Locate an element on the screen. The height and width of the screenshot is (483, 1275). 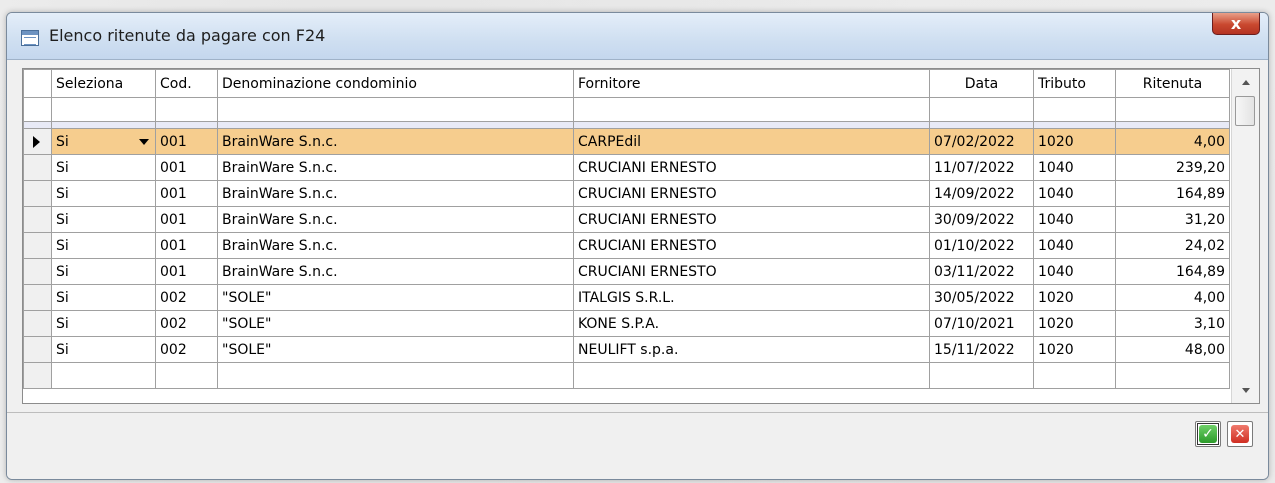
scroll-down-button is located at coordinates (1245, 390).